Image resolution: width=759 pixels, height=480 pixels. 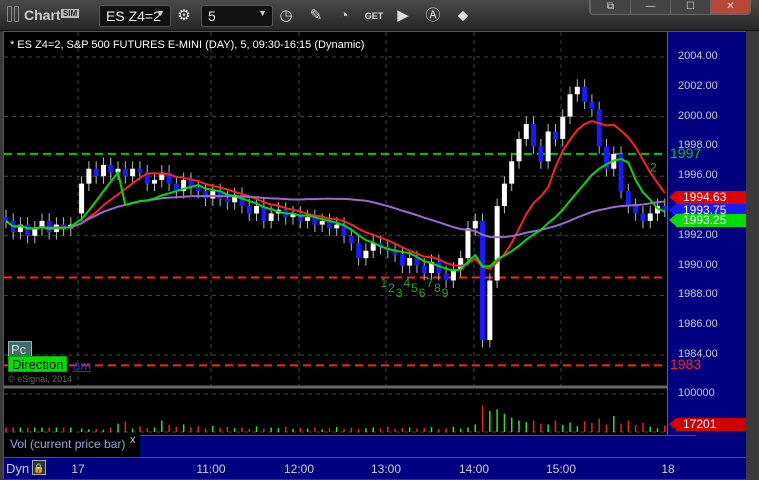 I want to click on close-study-icon: x, so click(x=133, y=440).